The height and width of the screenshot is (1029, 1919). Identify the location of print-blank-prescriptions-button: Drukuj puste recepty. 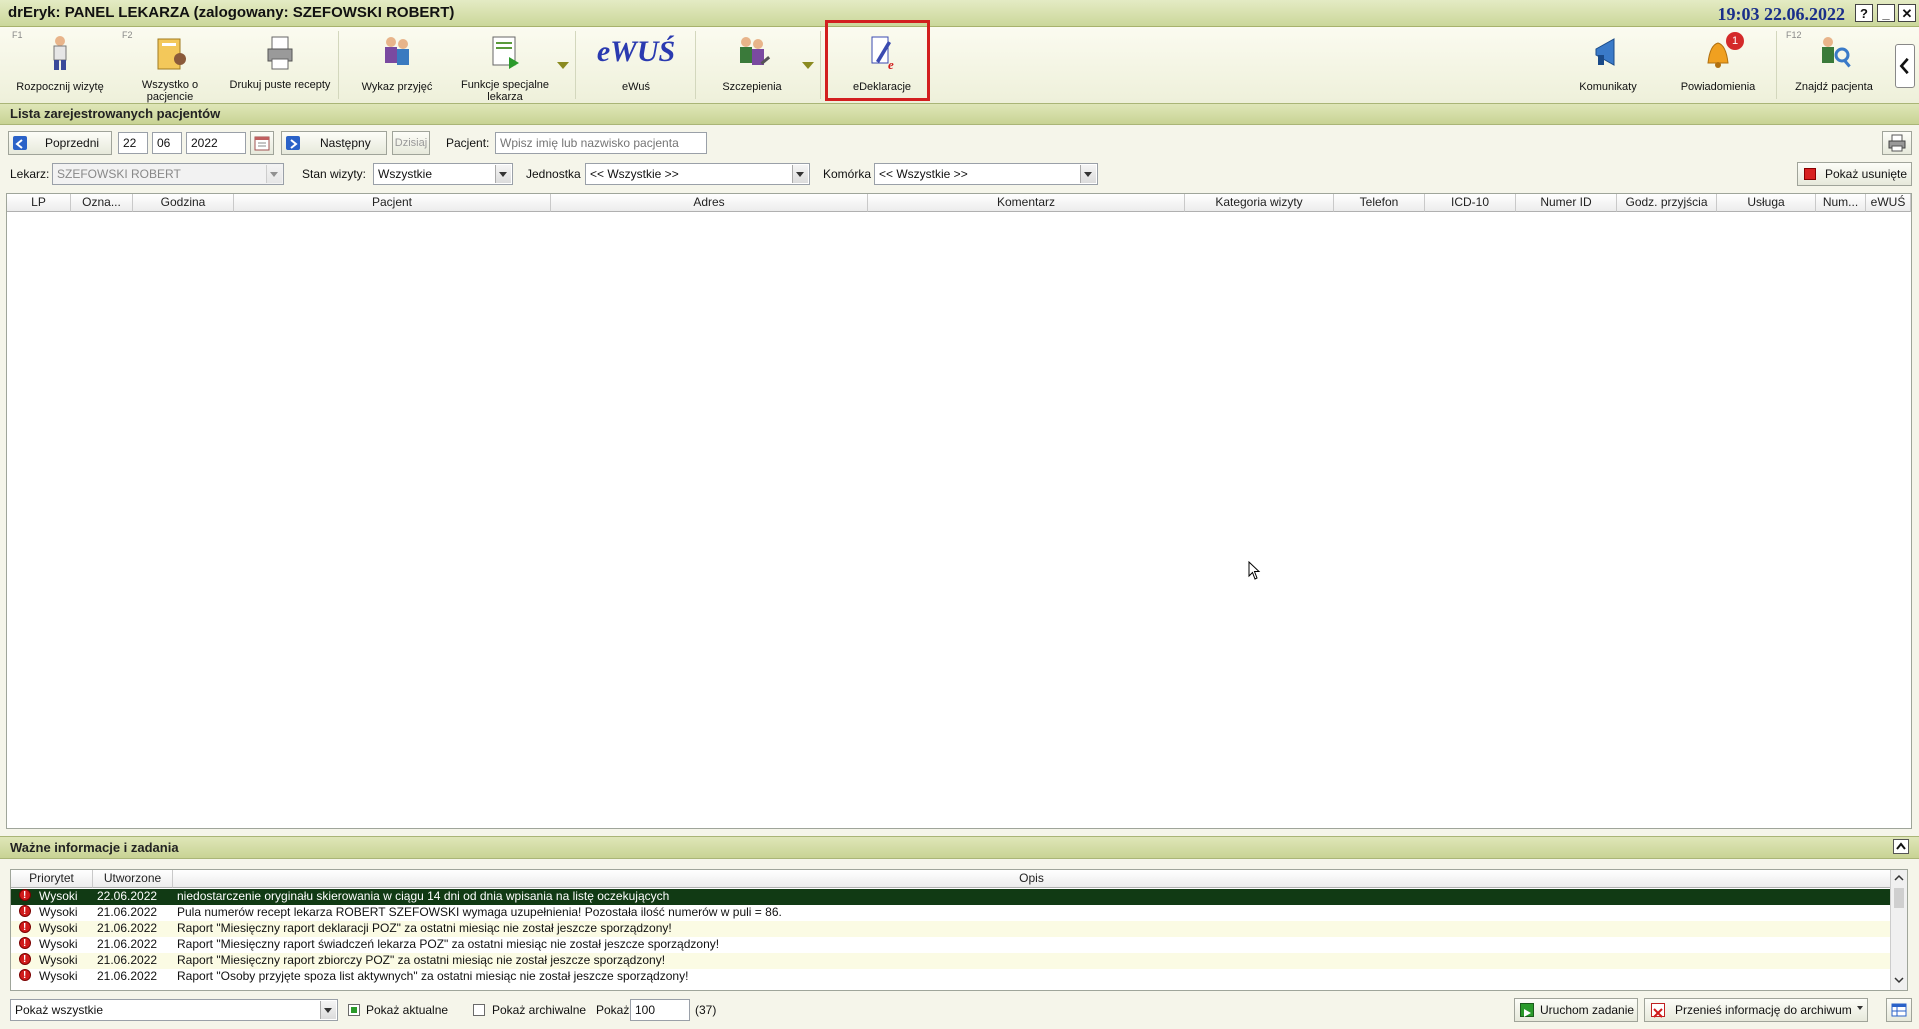
(280, 65).